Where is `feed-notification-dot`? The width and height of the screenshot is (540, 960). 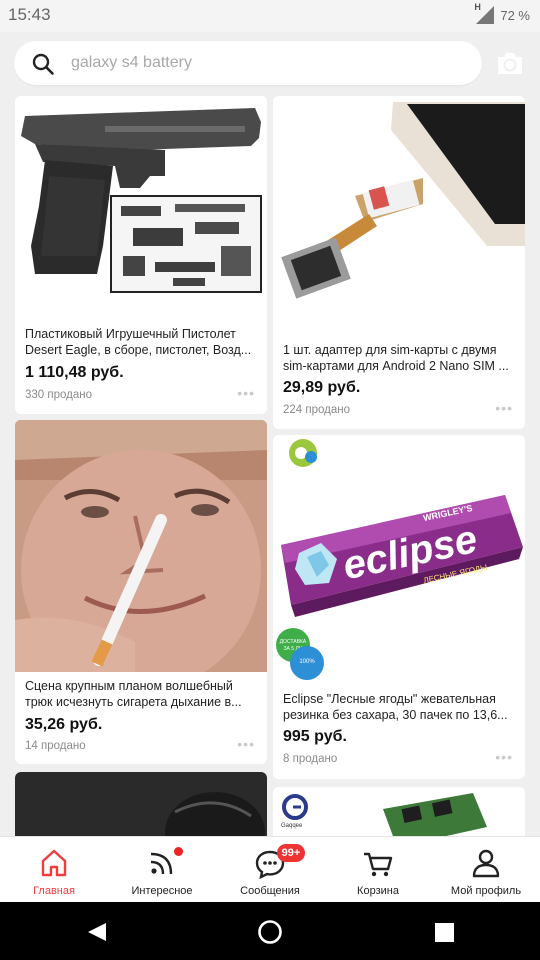 feed-notification-dot is located at coordinates (178, 851).